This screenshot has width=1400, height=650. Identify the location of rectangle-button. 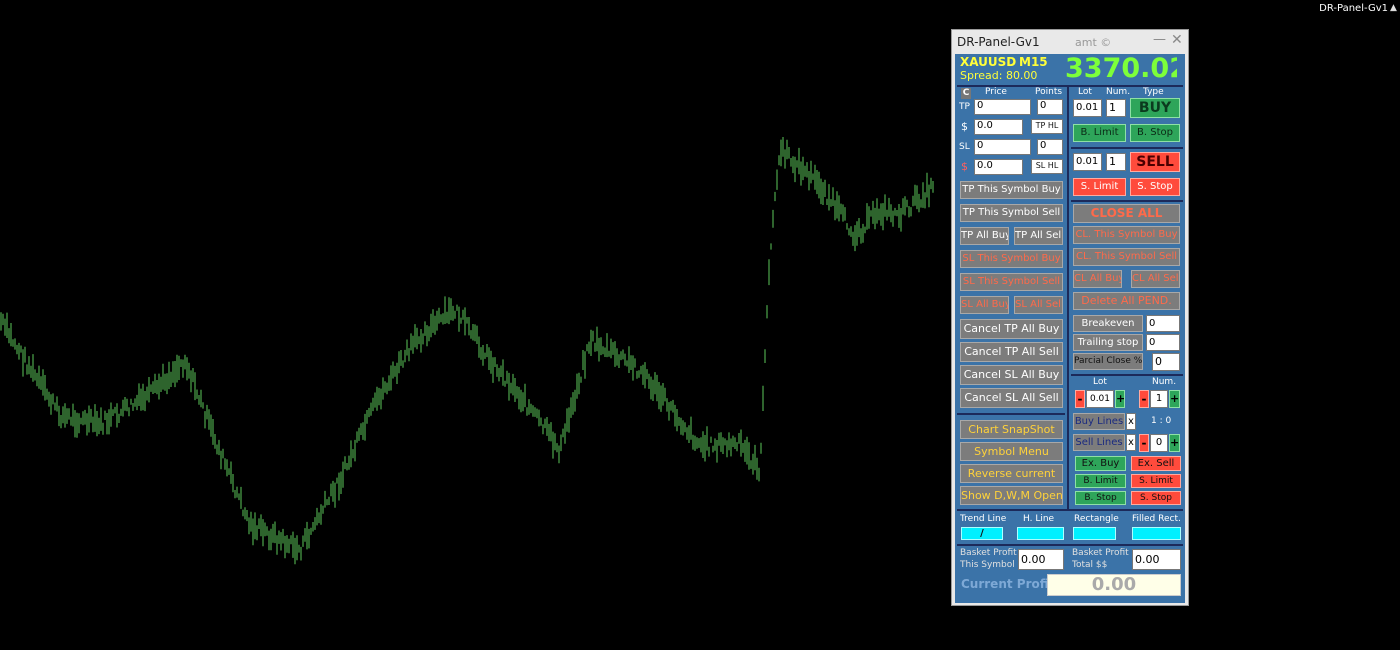
(1094, 533).